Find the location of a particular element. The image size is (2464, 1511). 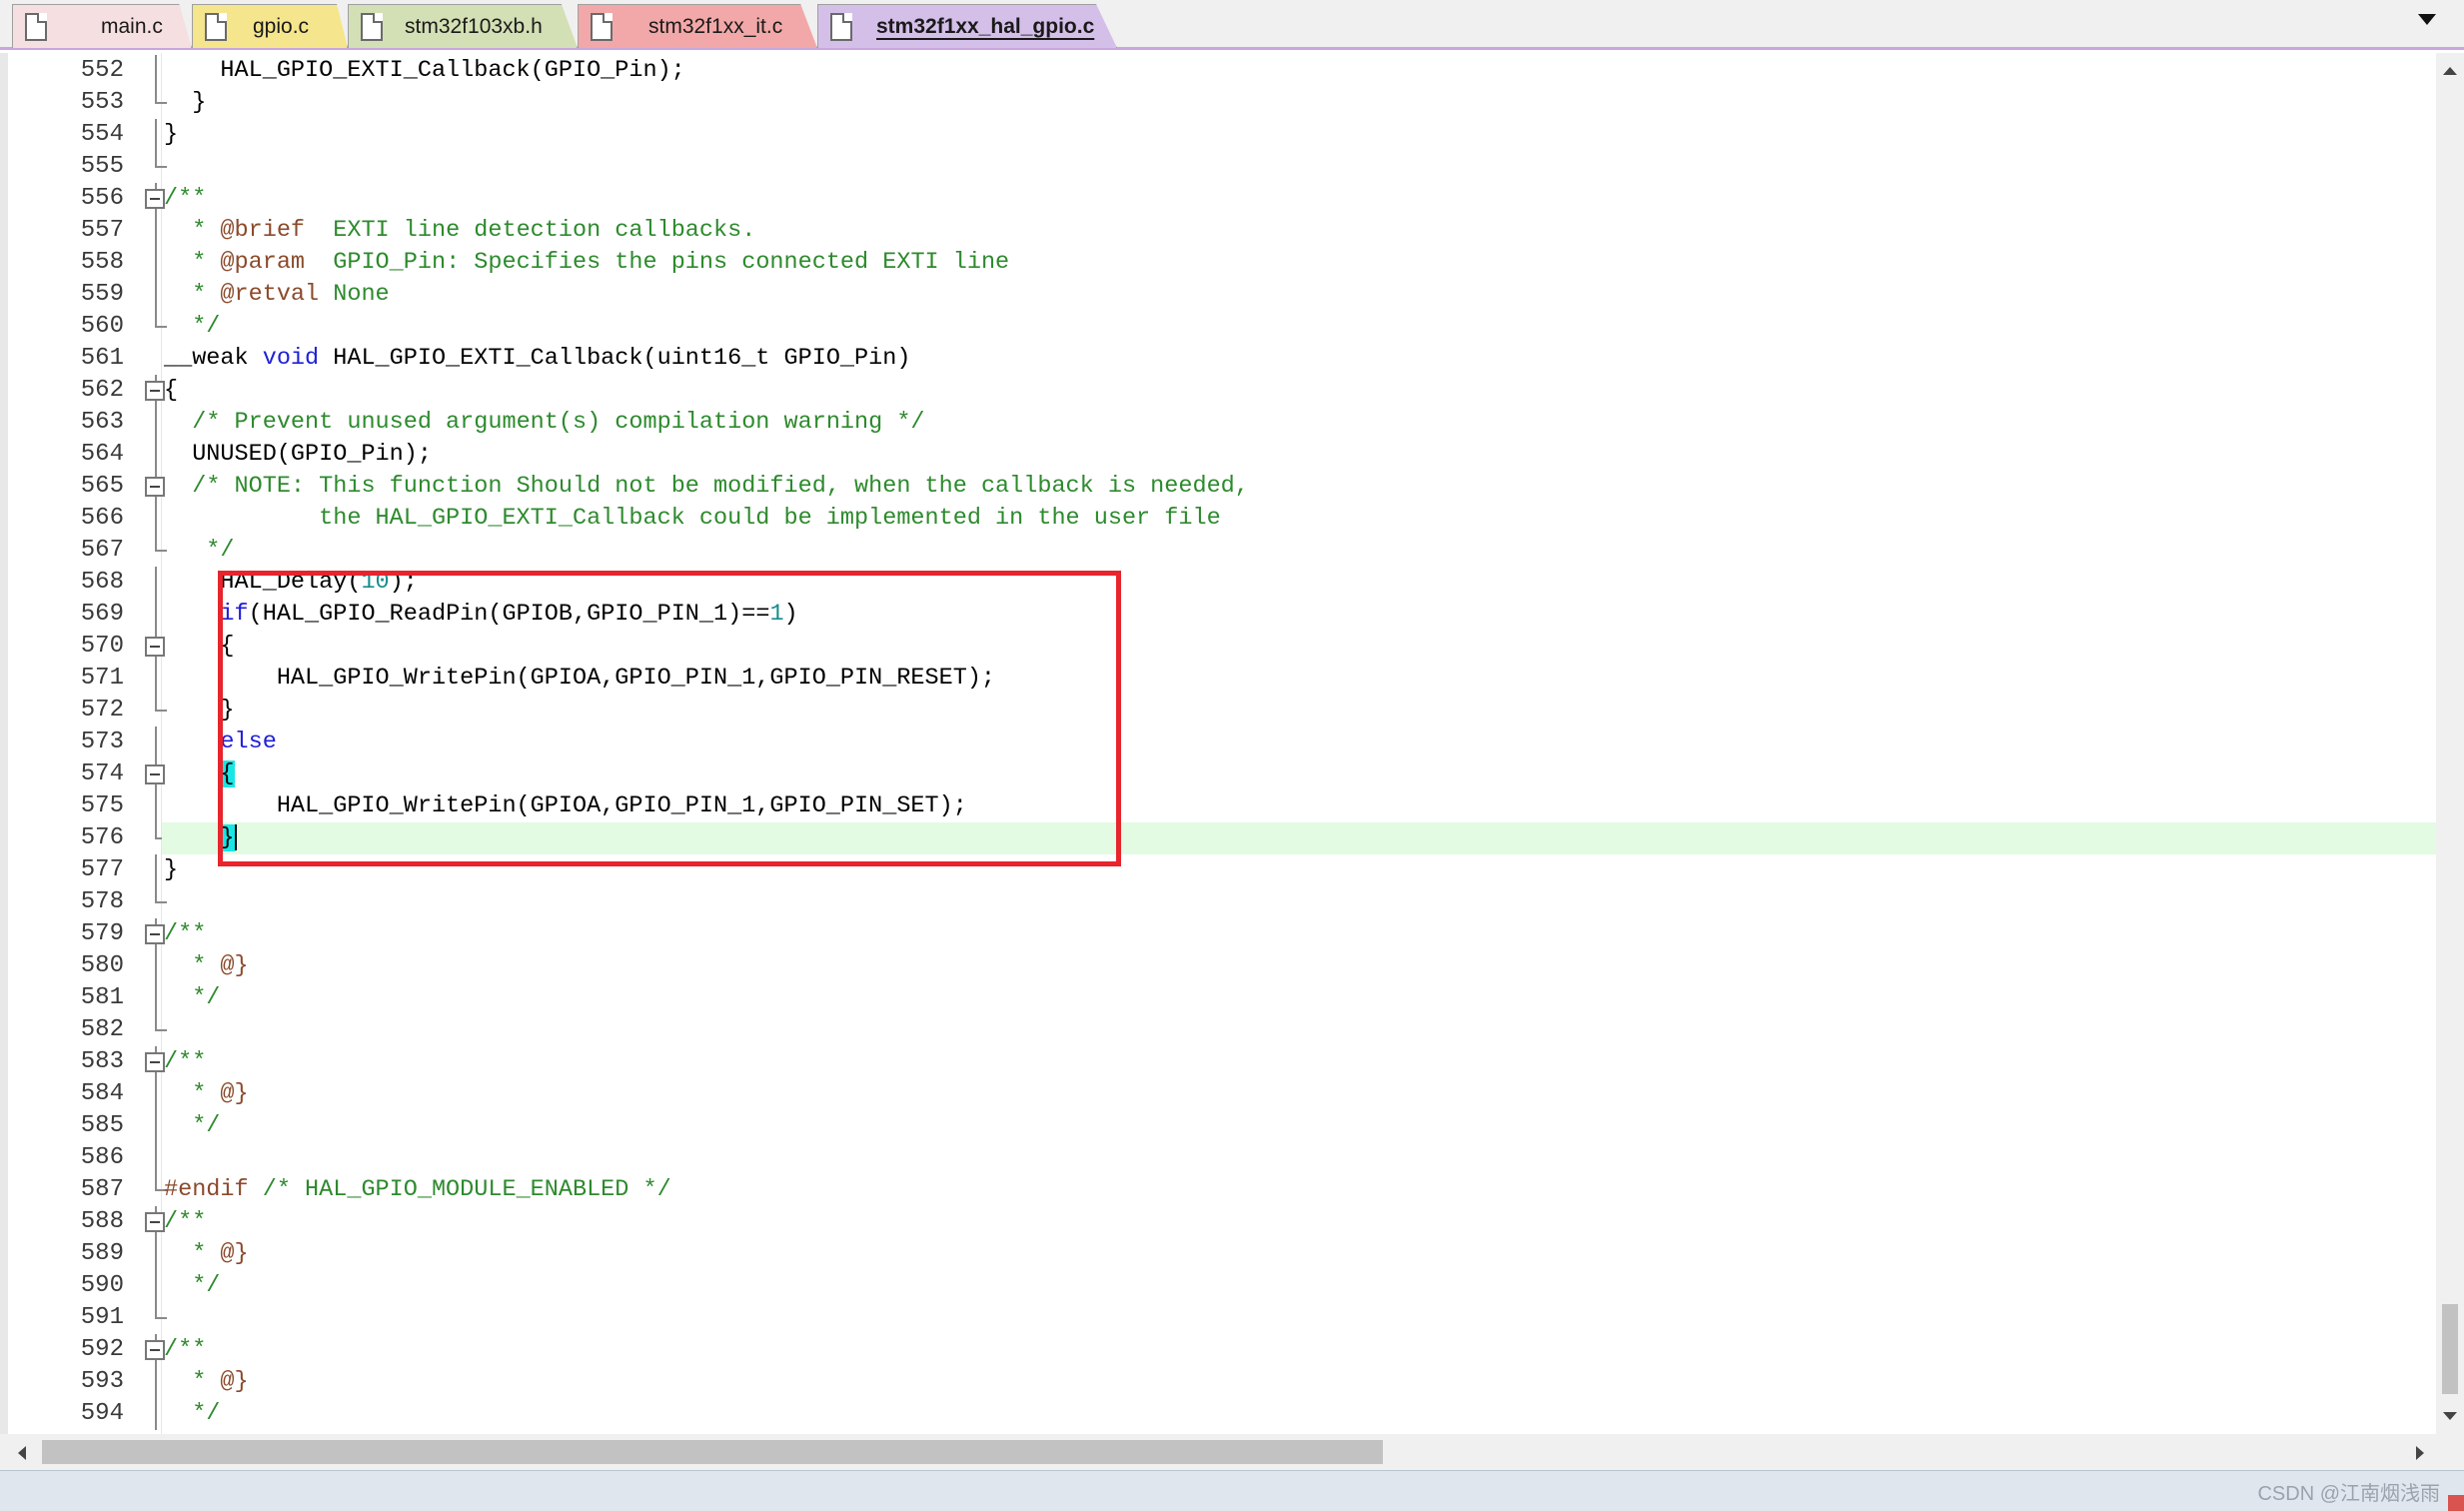

code-token-comment: /* HAL_GPIO_MODULE_ENABLED */ is located at coordinates (459, 1189).